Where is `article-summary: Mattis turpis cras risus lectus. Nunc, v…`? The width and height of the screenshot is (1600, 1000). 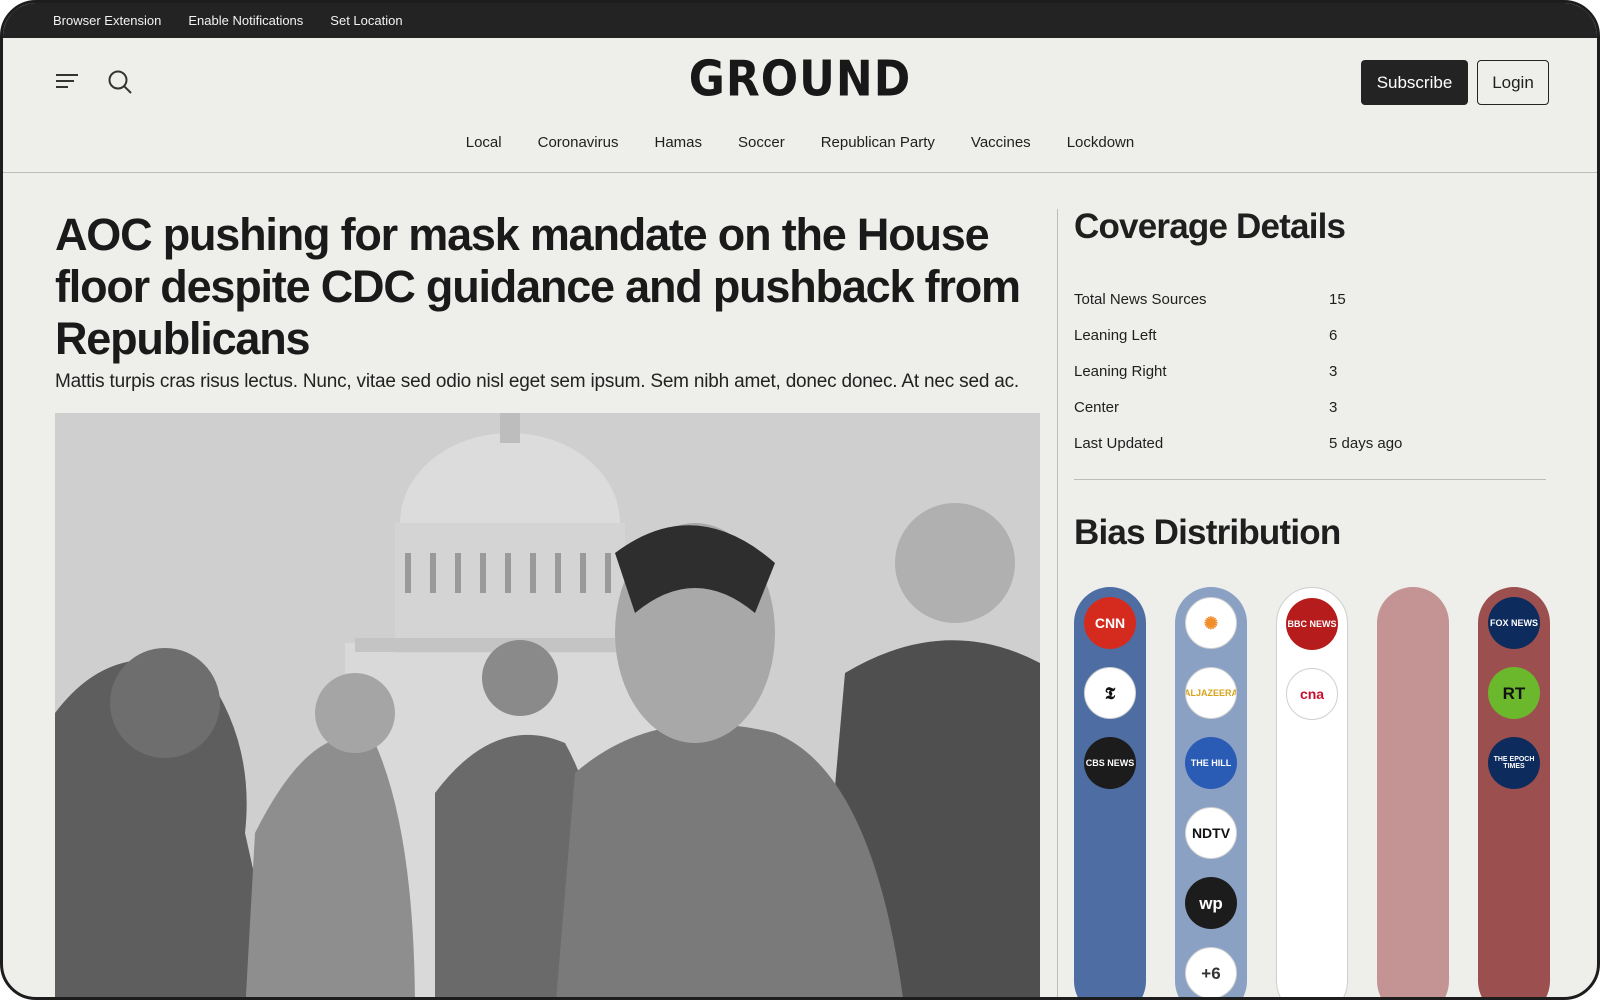 article-summary: Mattis turpis cras risus lectus. Nunc, v… is located at coordinates (537, 381).